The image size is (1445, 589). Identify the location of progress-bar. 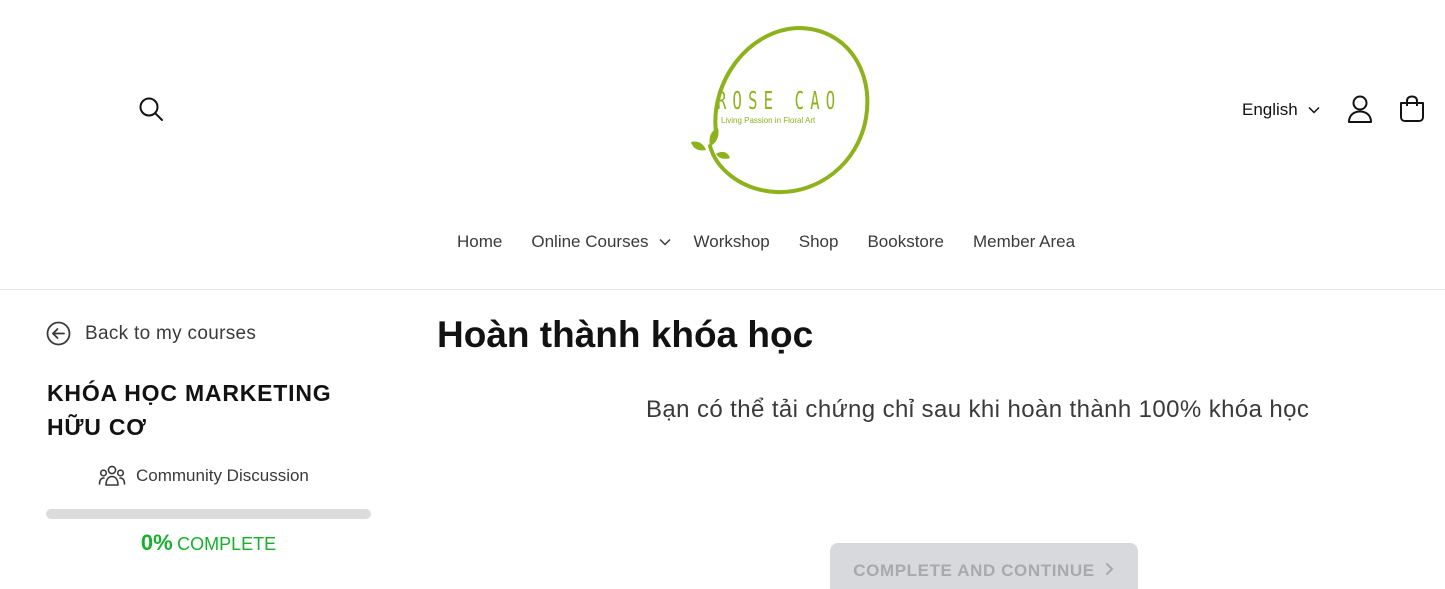
(208, 514).